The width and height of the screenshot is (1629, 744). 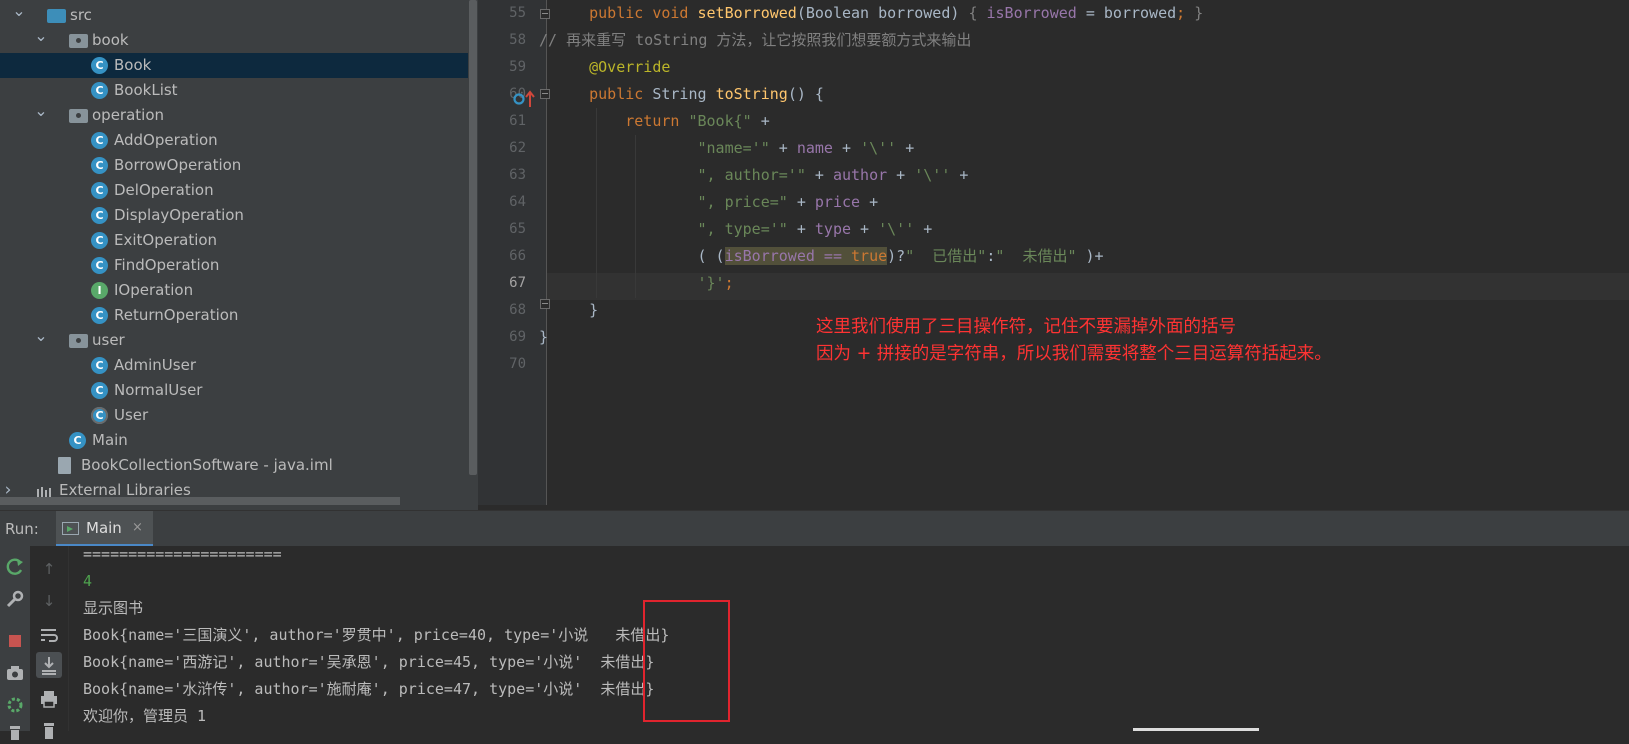 I want to click on arrow-down-icon: ↓, so click(x=49, y=601).